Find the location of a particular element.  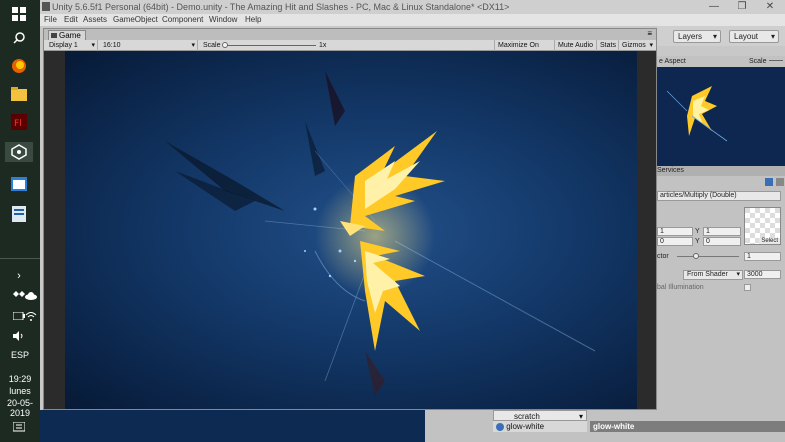

shader-dropdown: articles/Multiply (Double) is located at coordinates (719, 196).